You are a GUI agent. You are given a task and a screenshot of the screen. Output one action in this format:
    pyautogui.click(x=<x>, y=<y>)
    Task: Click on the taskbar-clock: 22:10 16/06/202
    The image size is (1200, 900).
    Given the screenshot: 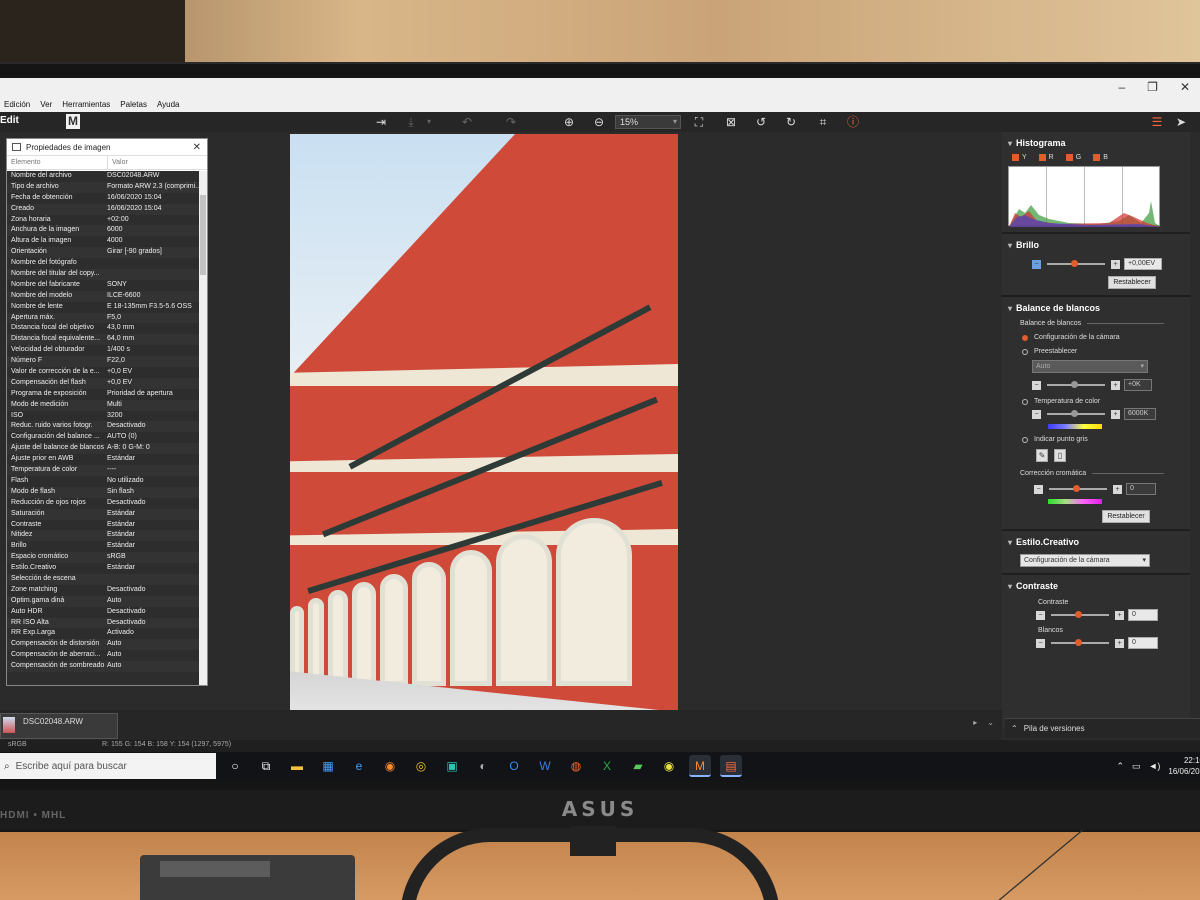 What is the action you would take?
    pyautogui.click(x=1184, y=766)
    